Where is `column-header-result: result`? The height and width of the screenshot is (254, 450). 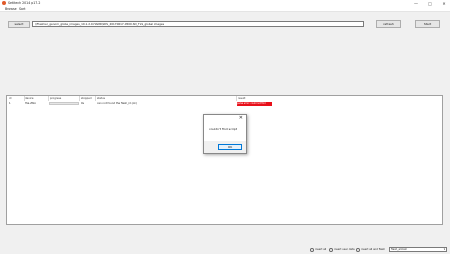 column-header-result: result is located at coordinates (241, 98).